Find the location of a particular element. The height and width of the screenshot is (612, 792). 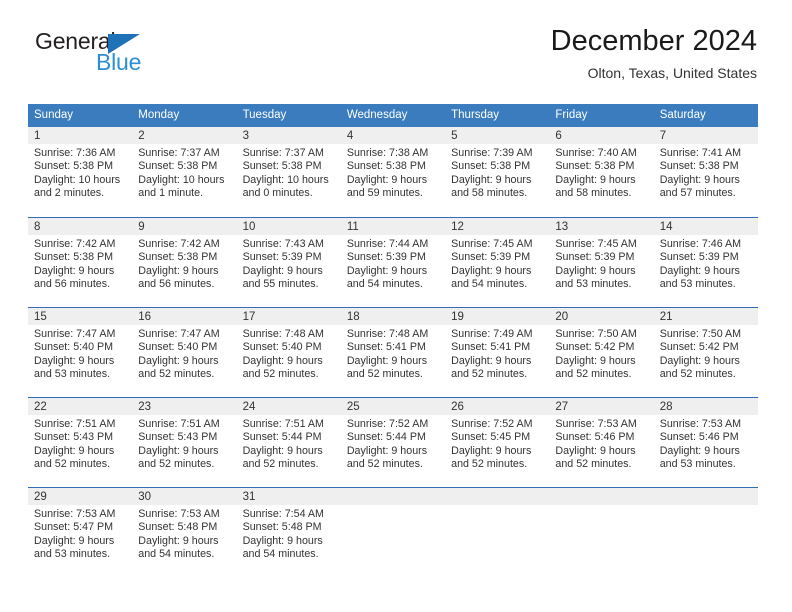

logo-text-blue: Blue is located at coordinates (119, 62).